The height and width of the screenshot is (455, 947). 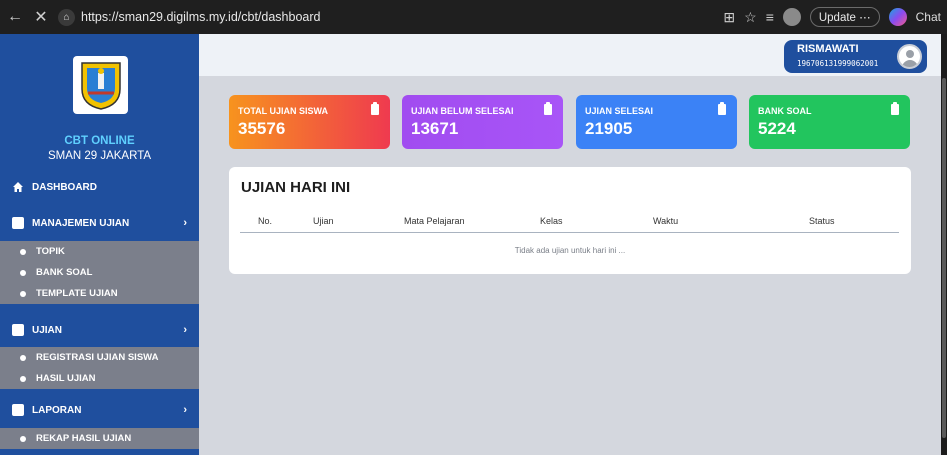 I want to click on sidebar-item-laporan: LAPORAN ›, so click(x=99, y=410).